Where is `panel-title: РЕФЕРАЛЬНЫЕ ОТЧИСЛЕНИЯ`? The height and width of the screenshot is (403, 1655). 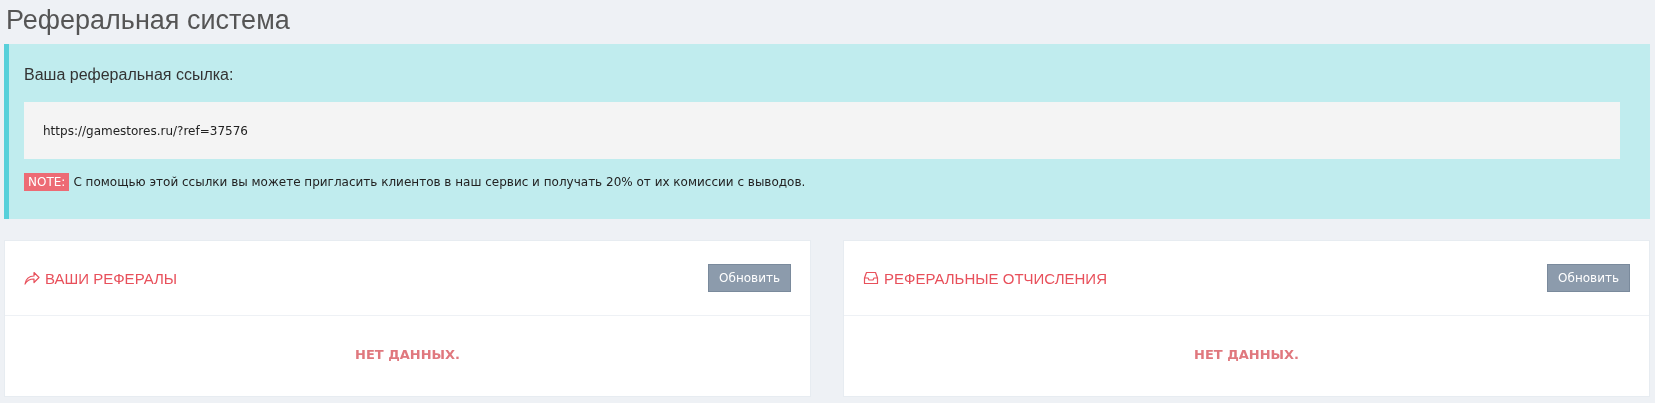 panel-title: РЕФЕРАЛЬНЫЕ ОТЧИСЛЕНИЯ is located at coordinates (996, 278).